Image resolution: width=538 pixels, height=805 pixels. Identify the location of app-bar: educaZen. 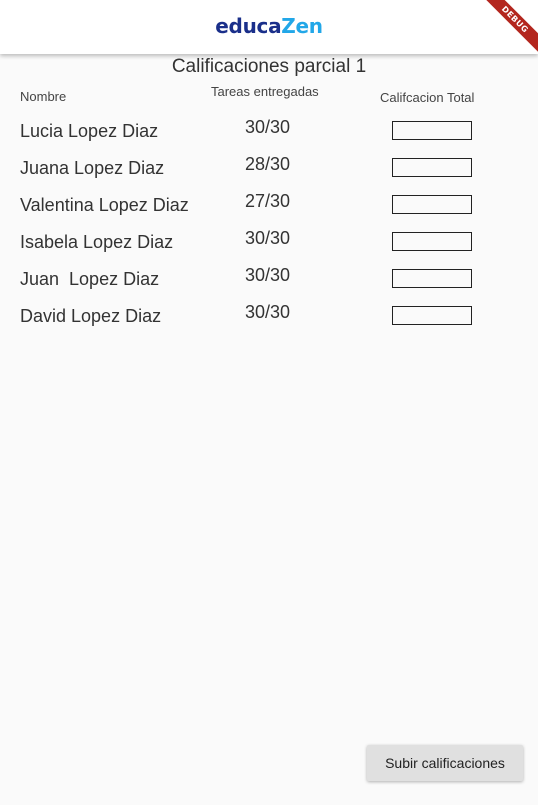
(269, 27).